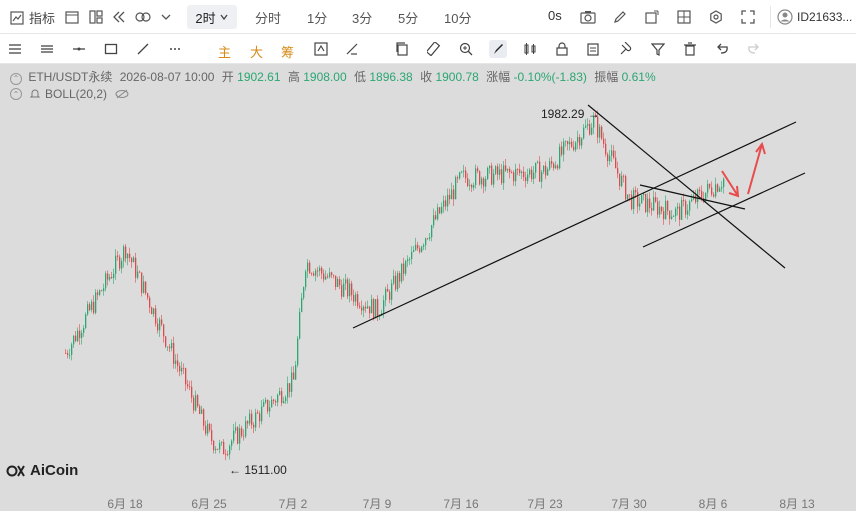 The width and height of the screenshot is (856, 511). What do you see at coordinates (588, 17) in the screenshot?
I see `camera-icon` at bounding box center [588, 17].